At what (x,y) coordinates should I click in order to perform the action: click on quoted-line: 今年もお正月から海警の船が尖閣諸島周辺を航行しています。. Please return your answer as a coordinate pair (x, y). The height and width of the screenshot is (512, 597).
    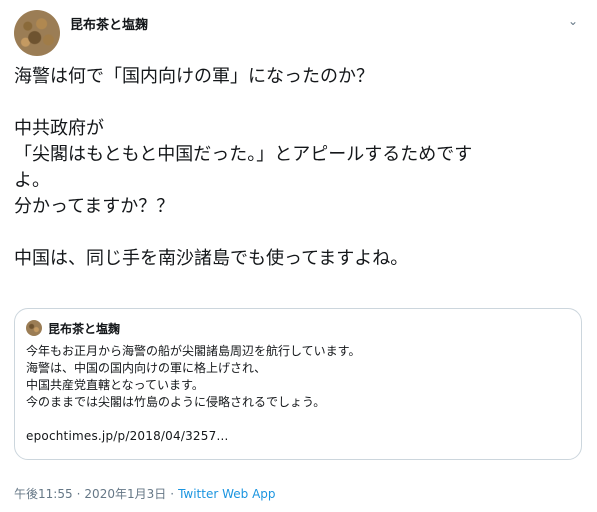
    Looking at the image, I should click on (193, 351).